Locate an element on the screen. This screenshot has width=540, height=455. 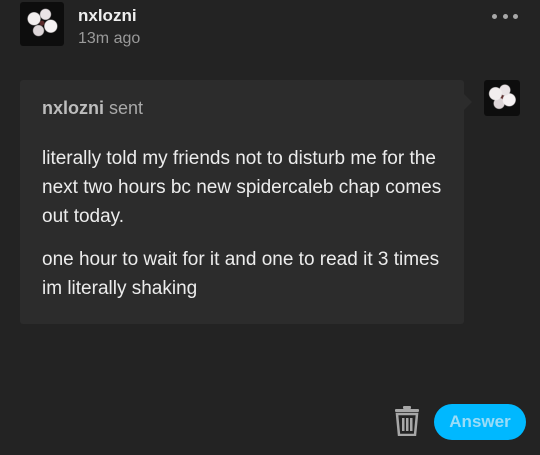
author-username: nxlozni is located at coordinates (107, 16).